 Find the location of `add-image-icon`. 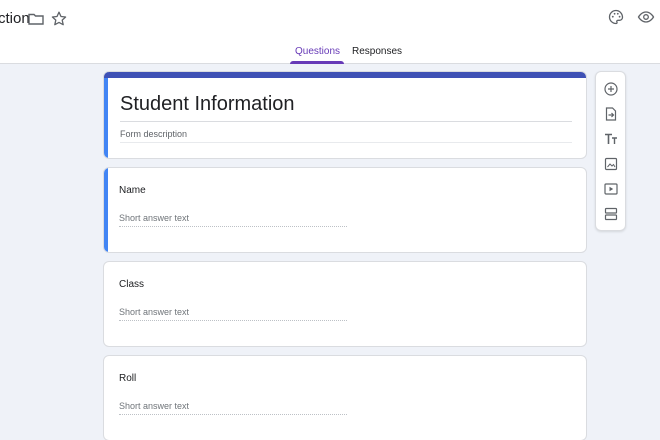

add-image-icon is located at coordinates (611, 164).